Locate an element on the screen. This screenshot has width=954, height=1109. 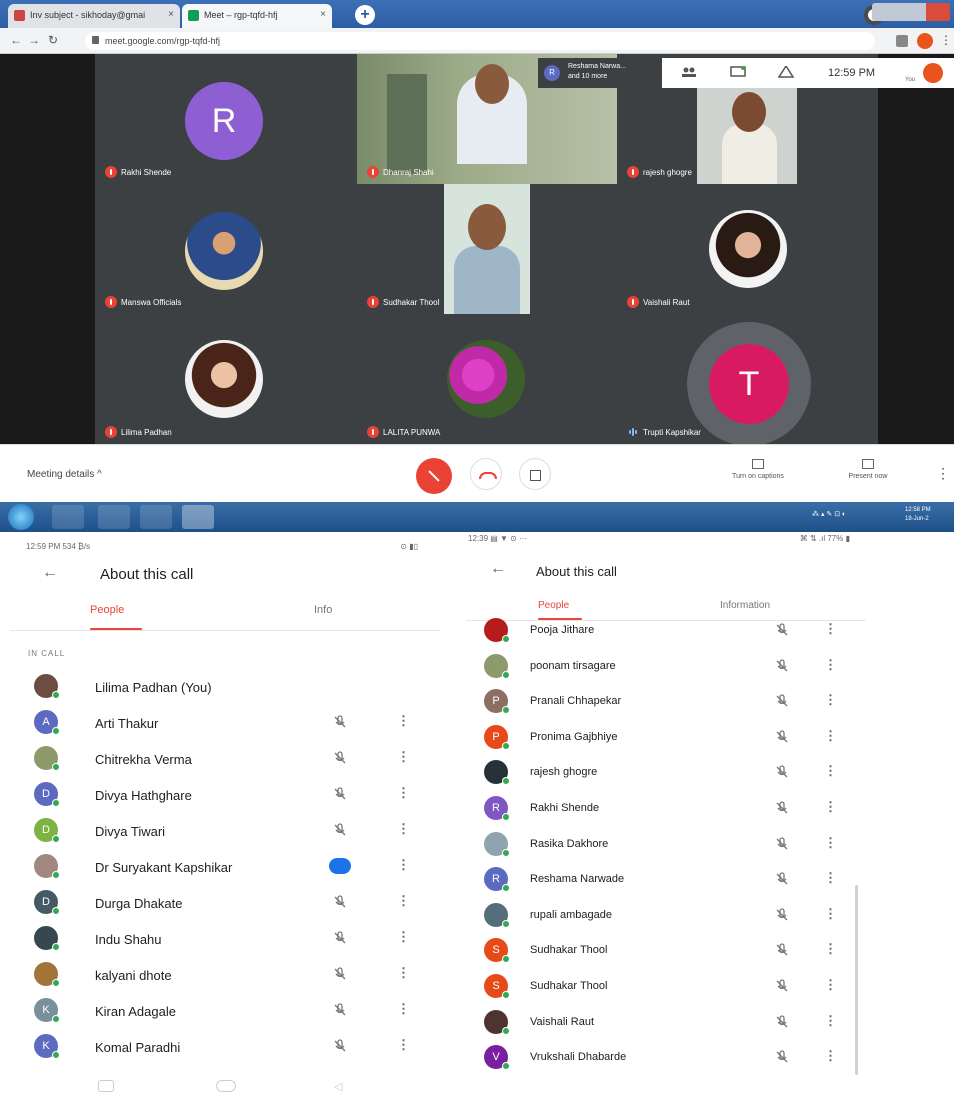
participant-row: Chitrekha Verma ⋮ is located at coordinates (220, 758).